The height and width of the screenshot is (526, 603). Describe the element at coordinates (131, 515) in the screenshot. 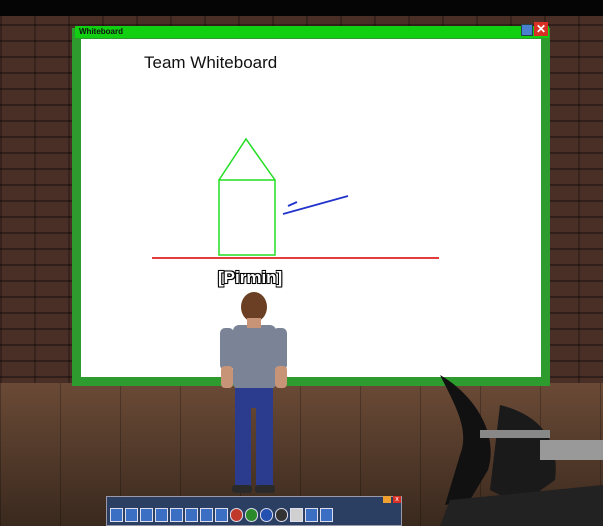

I see `hand-icon` at that location.